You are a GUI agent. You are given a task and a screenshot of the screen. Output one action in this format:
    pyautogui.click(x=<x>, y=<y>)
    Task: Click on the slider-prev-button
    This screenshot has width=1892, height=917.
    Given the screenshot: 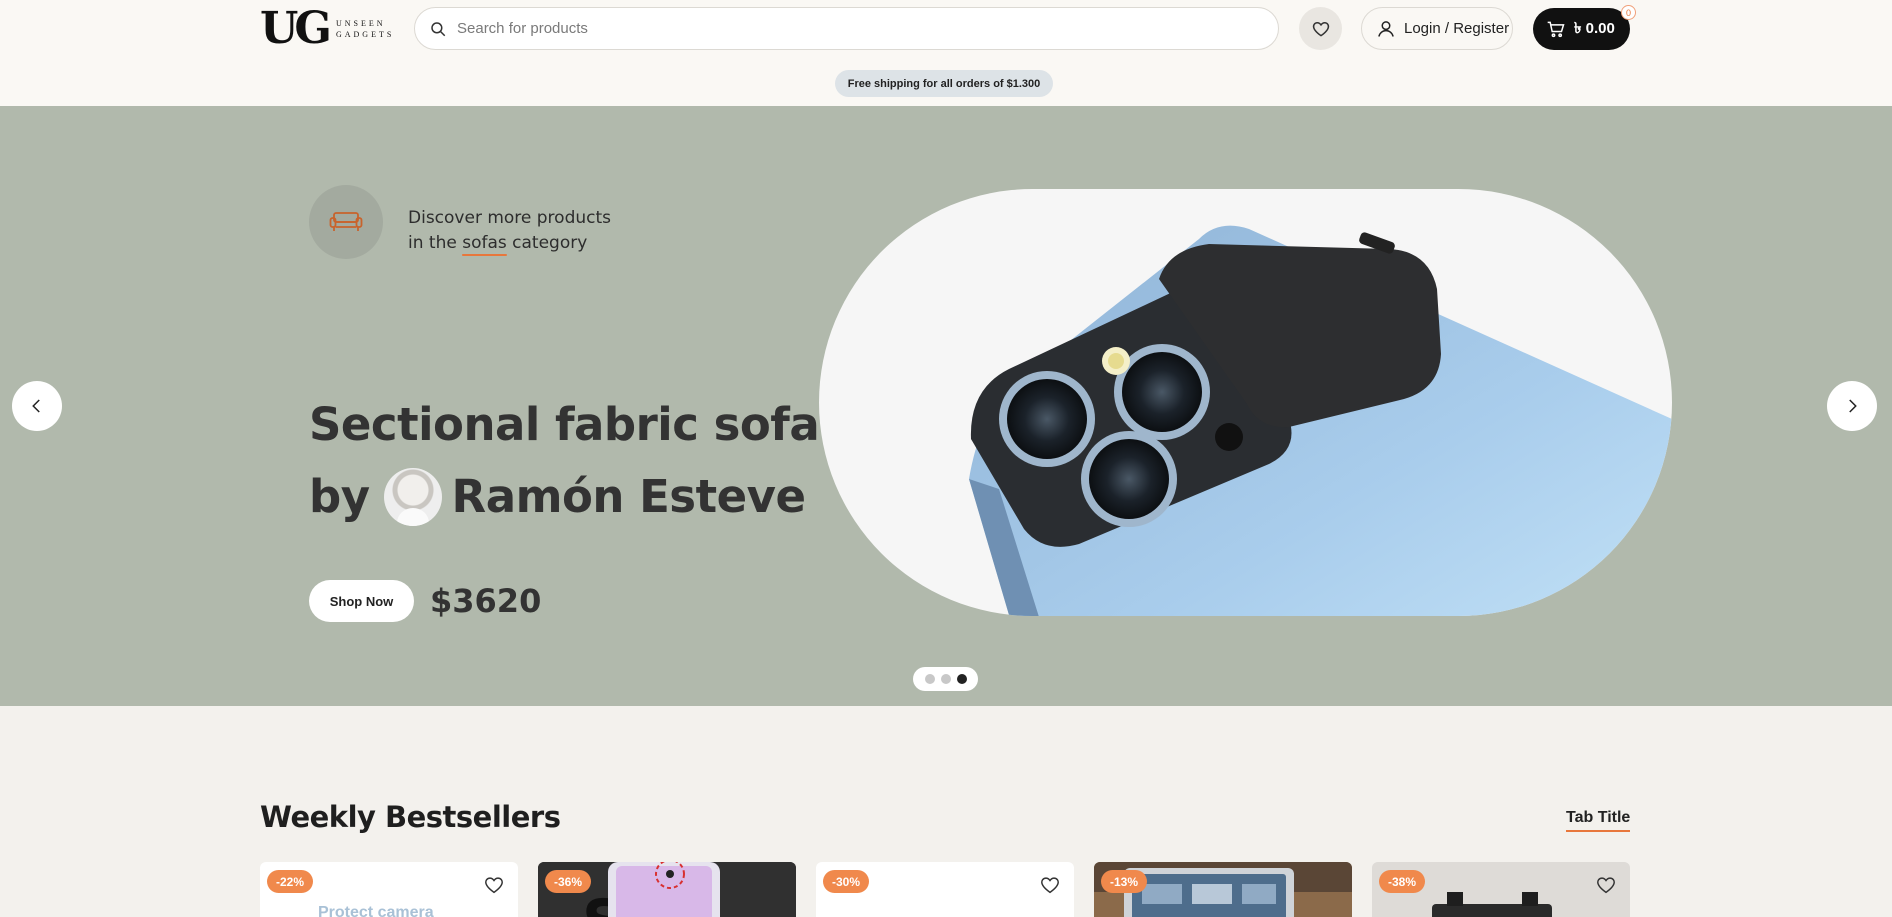 What is the action you would take?
    pyautogui.click(x=37, y=406)
    